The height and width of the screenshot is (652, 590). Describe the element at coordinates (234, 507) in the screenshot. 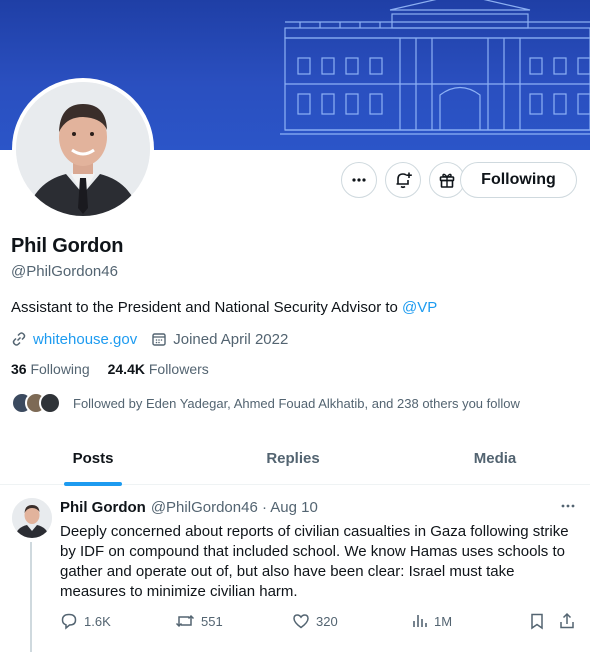

I see `tweet-meta: @PhilGordon46 · Aug 10` at that location.